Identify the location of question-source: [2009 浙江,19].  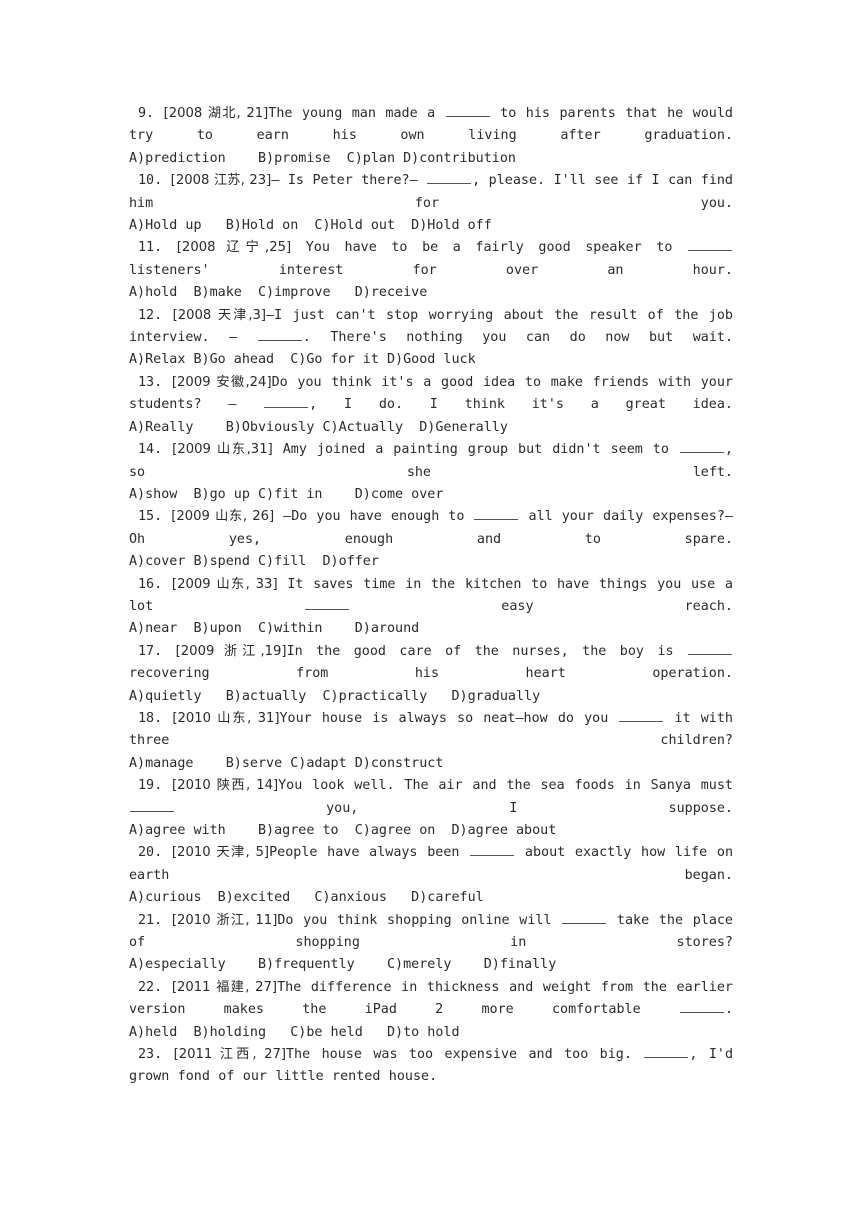
(231, 651).